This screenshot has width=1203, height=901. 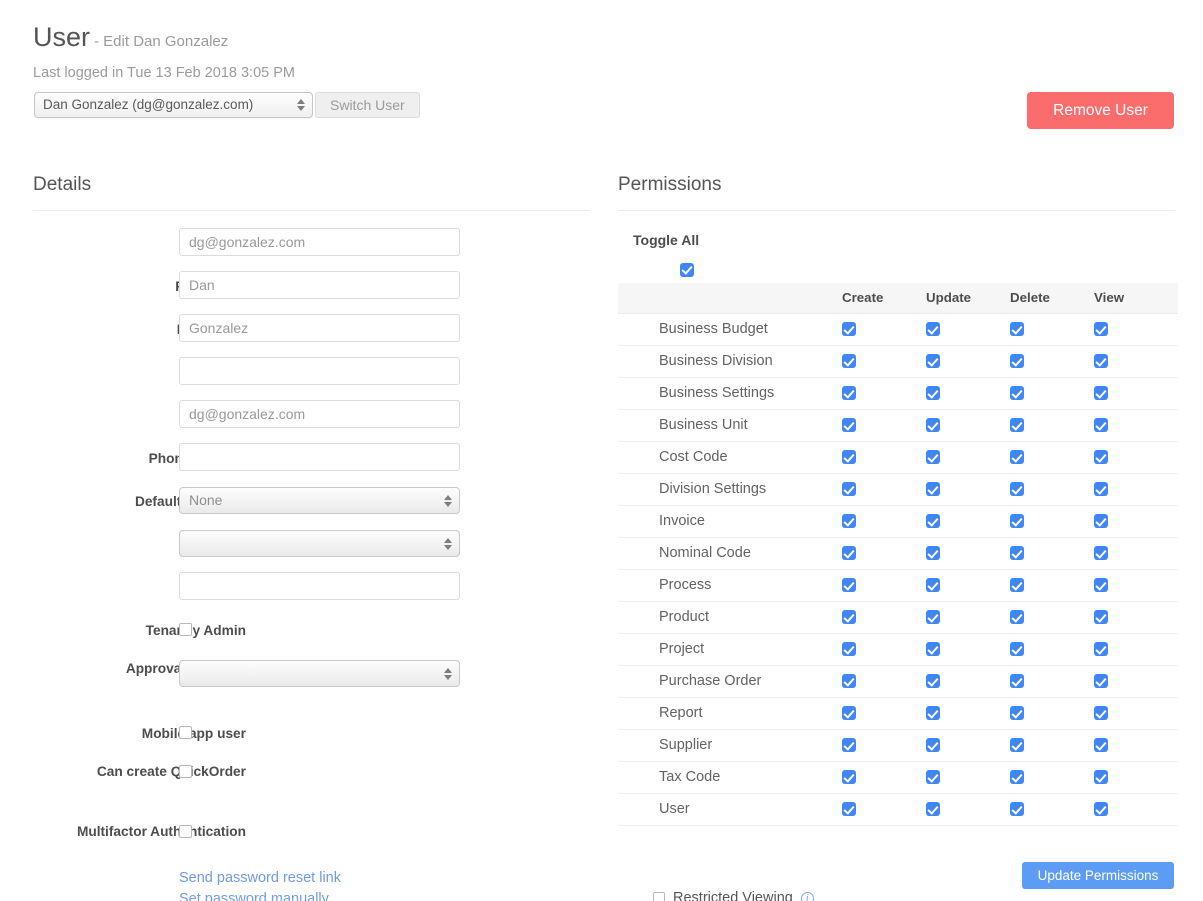 I want to click on restricted-viewing-checkbox, so click(x=659, y=896).